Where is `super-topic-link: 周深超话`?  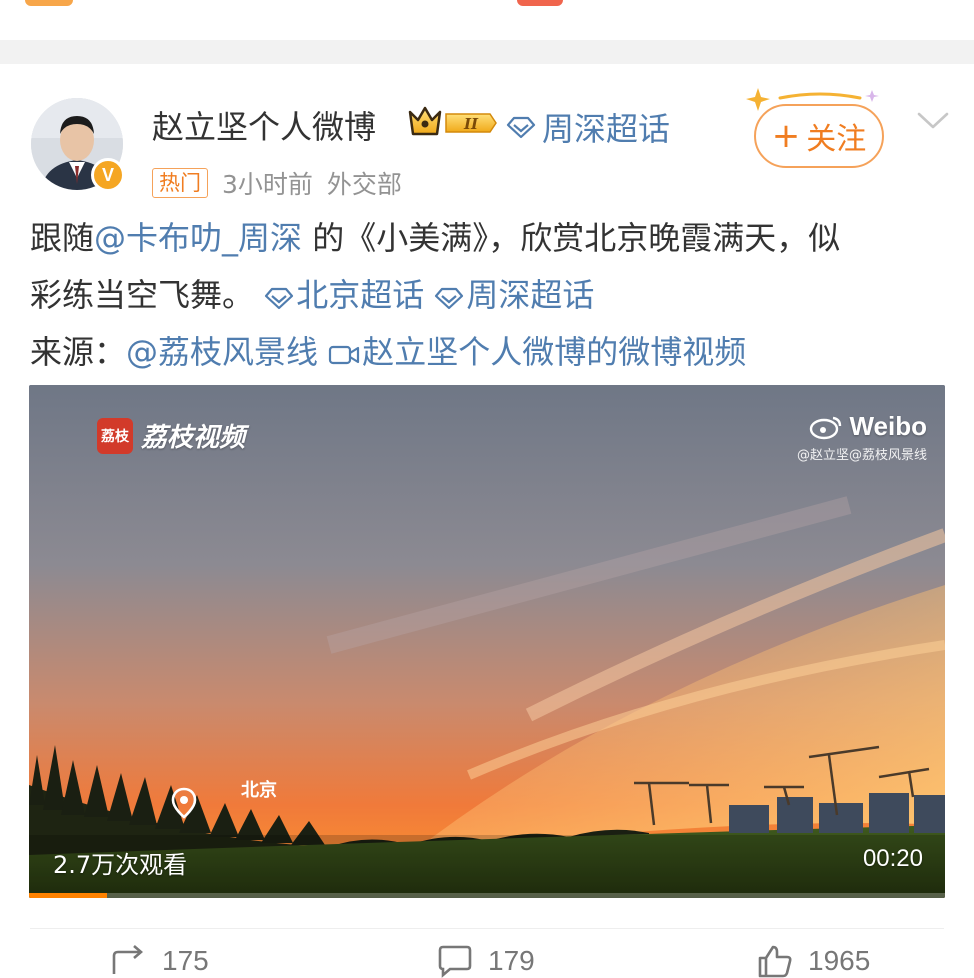
super-topic-link: 周深超话 is located at coordinates (588, 127).